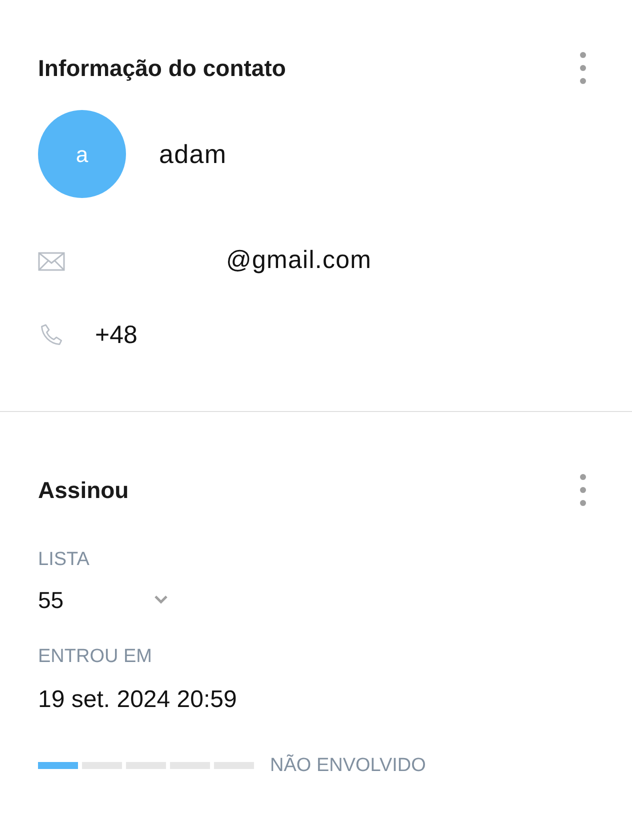 The height and width of the screenshot is (834, 632). I want to click on field-label: ENTROU EM, so click(95, 657).